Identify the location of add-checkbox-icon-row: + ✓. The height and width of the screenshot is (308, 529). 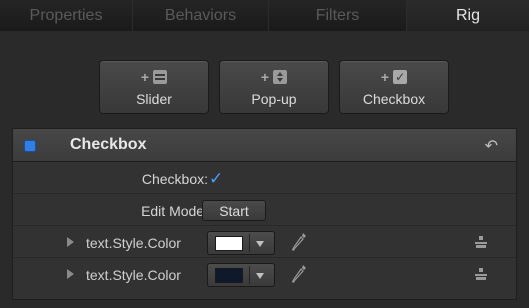
(394, 77).